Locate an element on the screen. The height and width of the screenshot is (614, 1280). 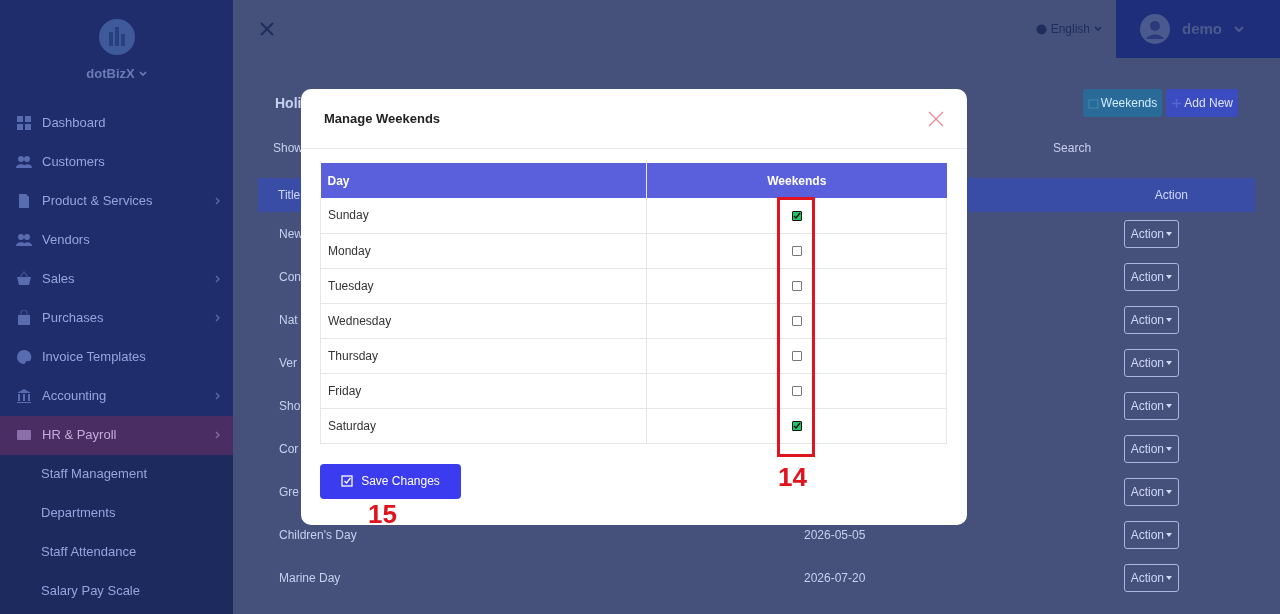
add-new-button: Add New is located at coordinates (1202, 103).